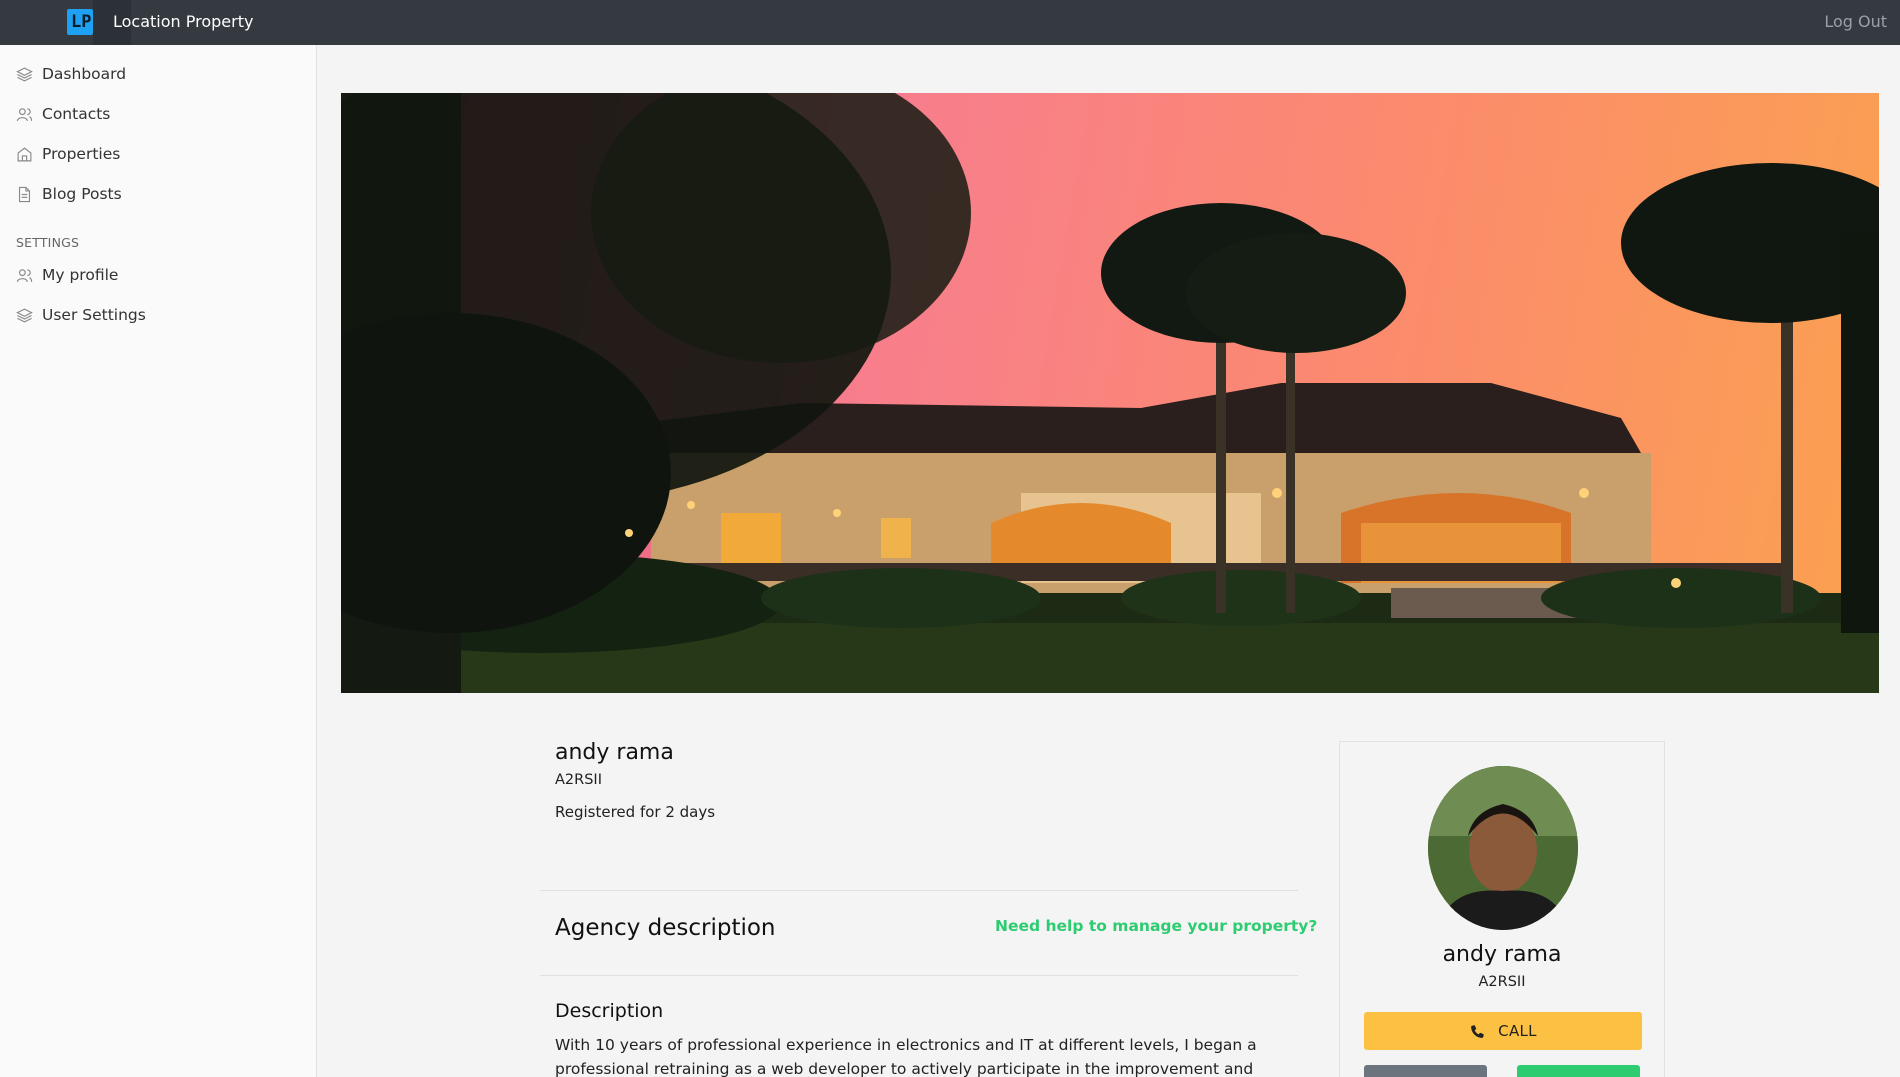 This screenshot has height=1077, width=1900. I want to click on agency-description-heading: Agency description, so click(665, 928).